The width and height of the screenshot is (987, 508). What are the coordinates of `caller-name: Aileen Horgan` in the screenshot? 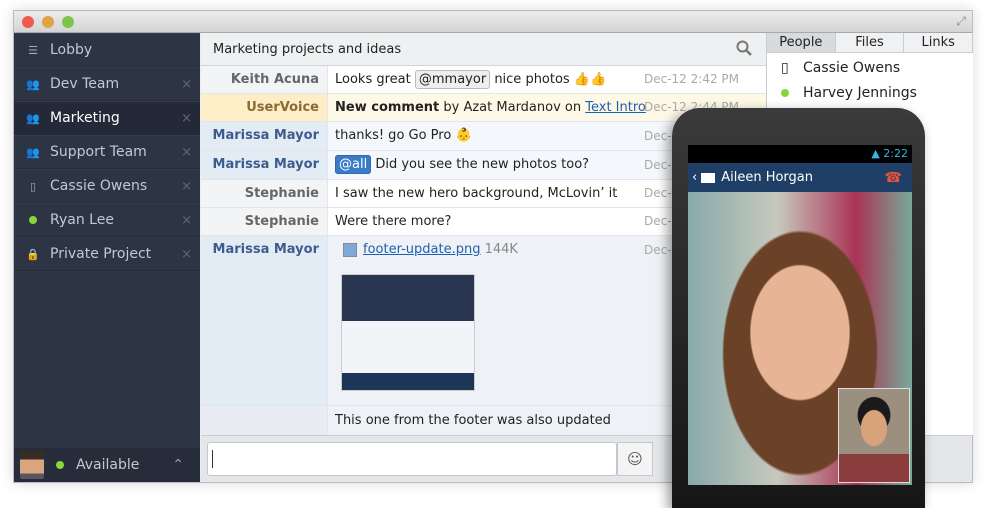 It's located at (767, 177).